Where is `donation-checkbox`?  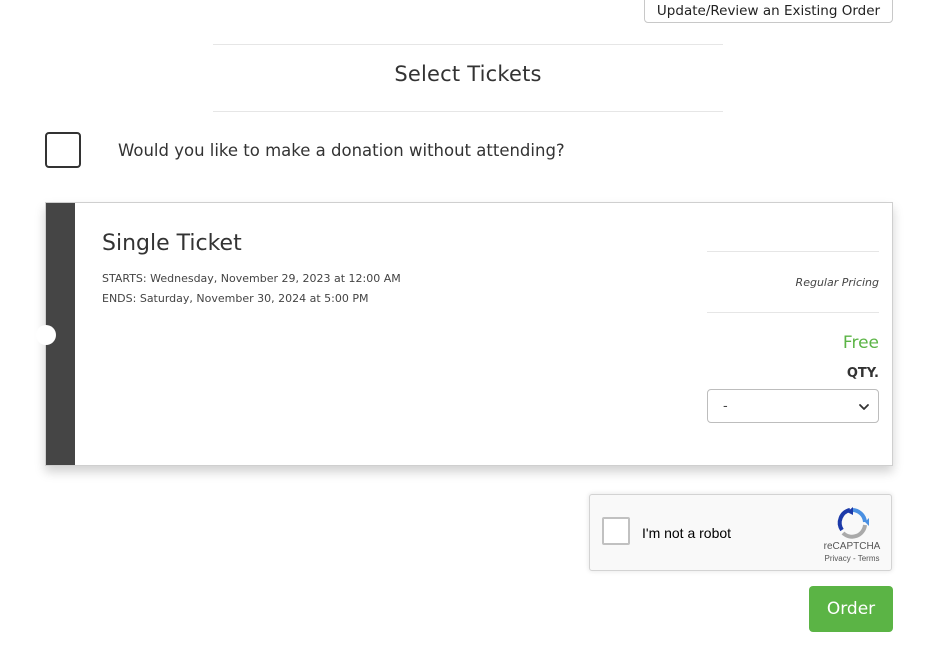 donation-checkbox is located at coordinates (63, 150).